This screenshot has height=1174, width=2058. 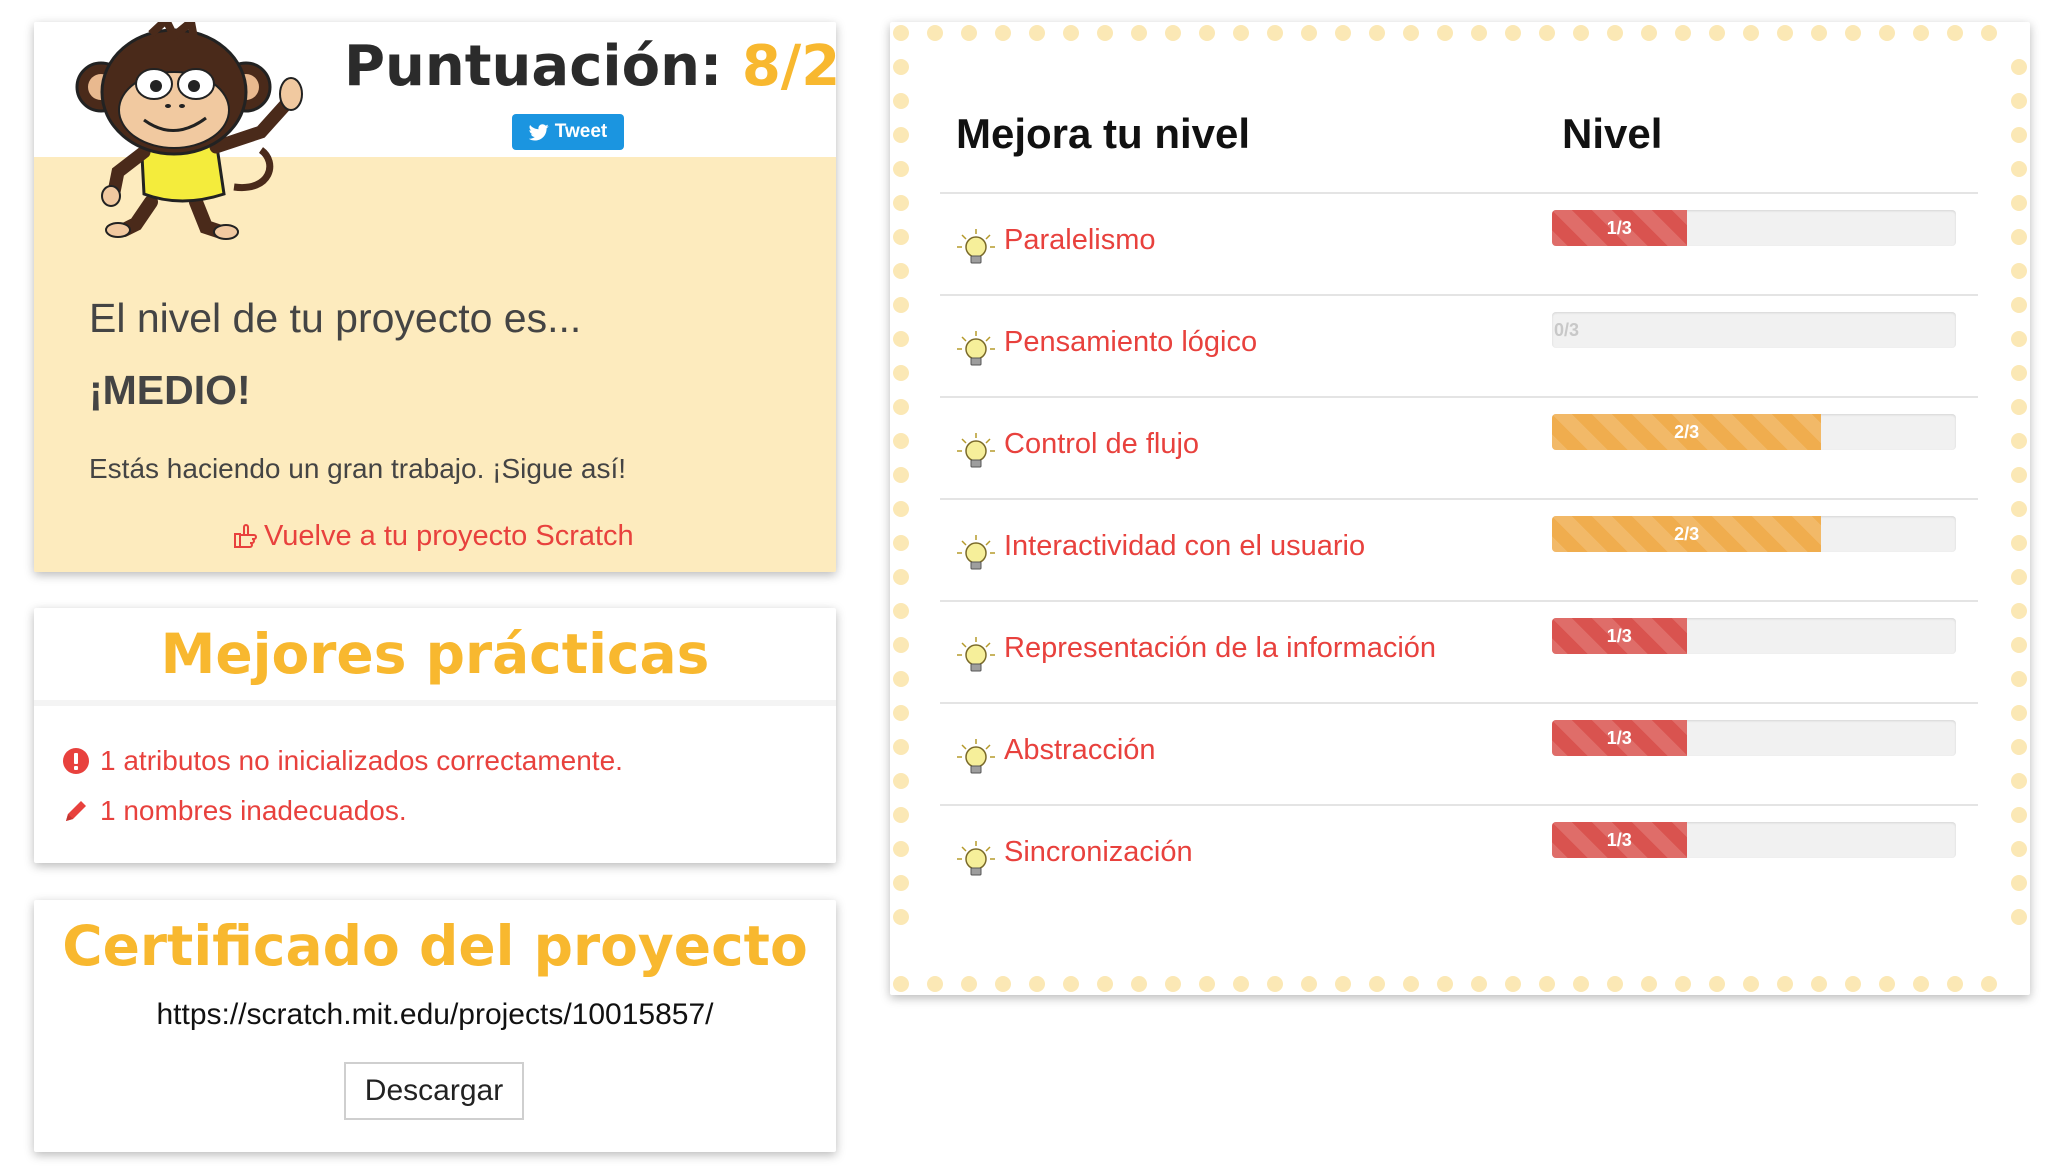 What do you see at coordinates (1459, 549) in the screenshot?
I see `level-row: Interactividad con el usuario 2/3` at bounding box center [1459, 549].